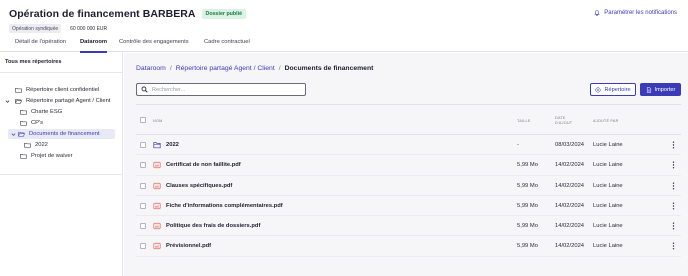 The height and width of the screenshot is (276, 688). Describe the element at coordinates (102, 14) in the screenshot. I see `page-title: Opération de financement BARBERA` at that location.